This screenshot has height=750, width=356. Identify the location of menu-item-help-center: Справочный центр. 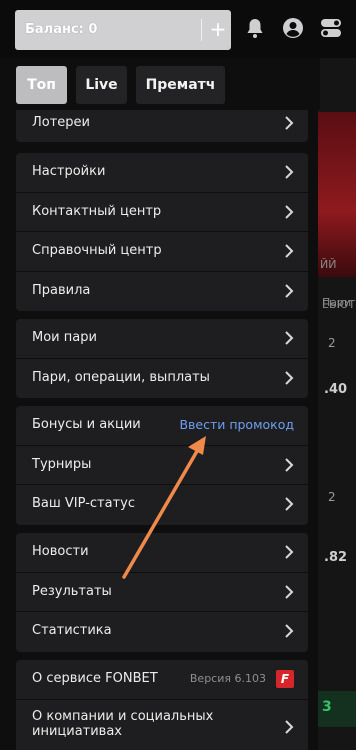
(162, 252).